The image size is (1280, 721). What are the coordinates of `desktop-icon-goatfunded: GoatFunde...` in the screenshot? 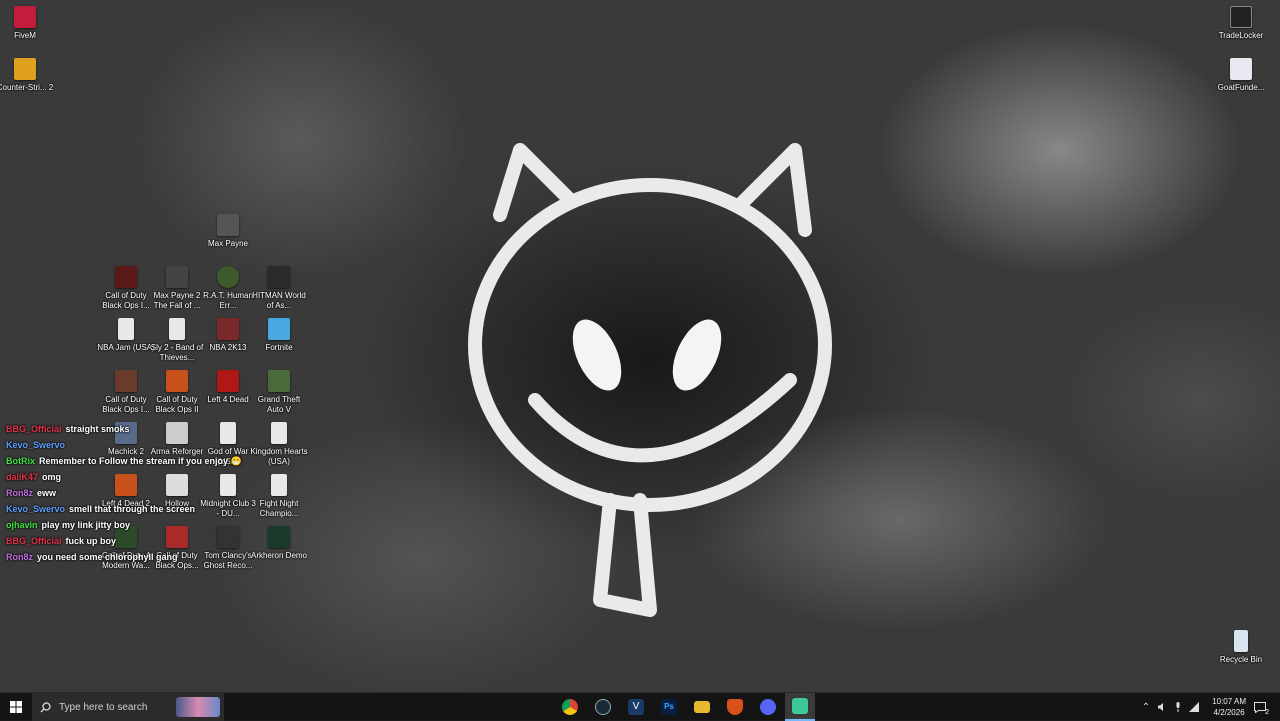 It's located at (1241, 75).